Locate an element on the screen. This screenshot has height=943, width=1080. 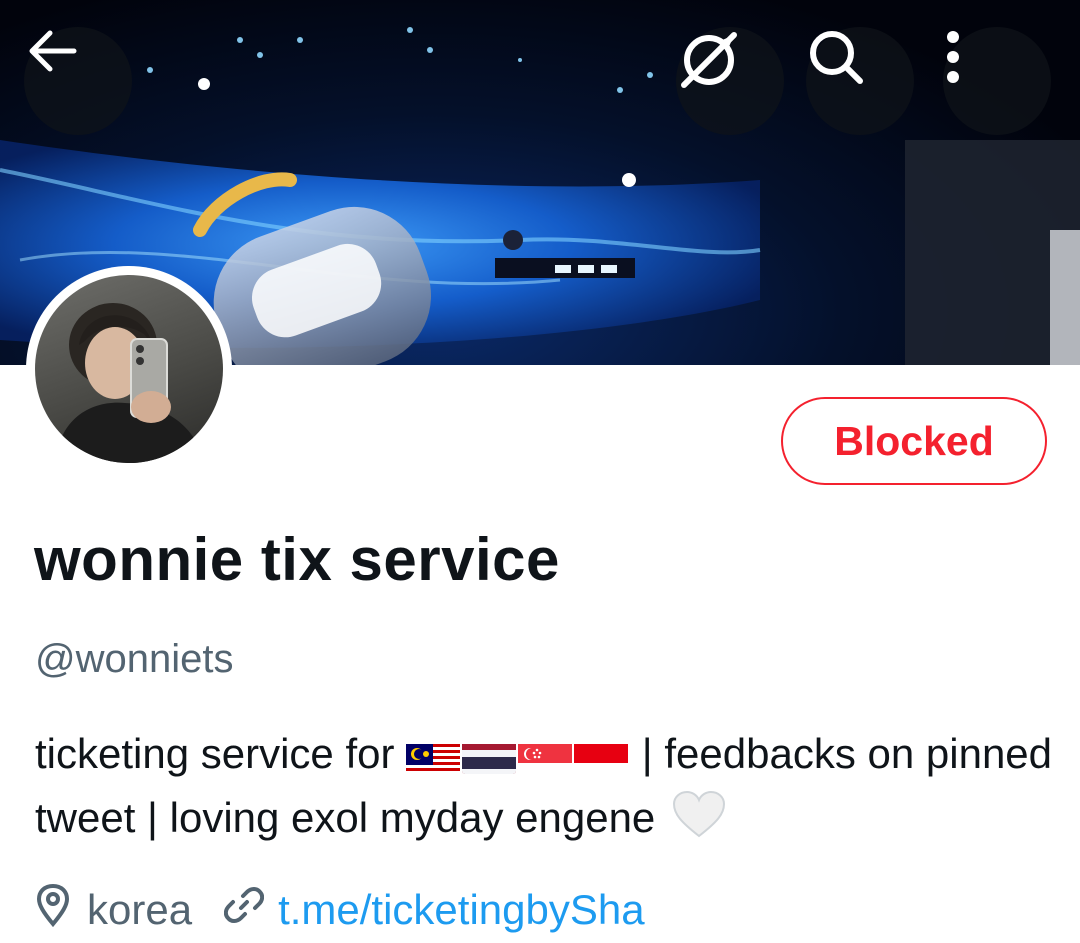
search-button is located at coordinates (860, 81).